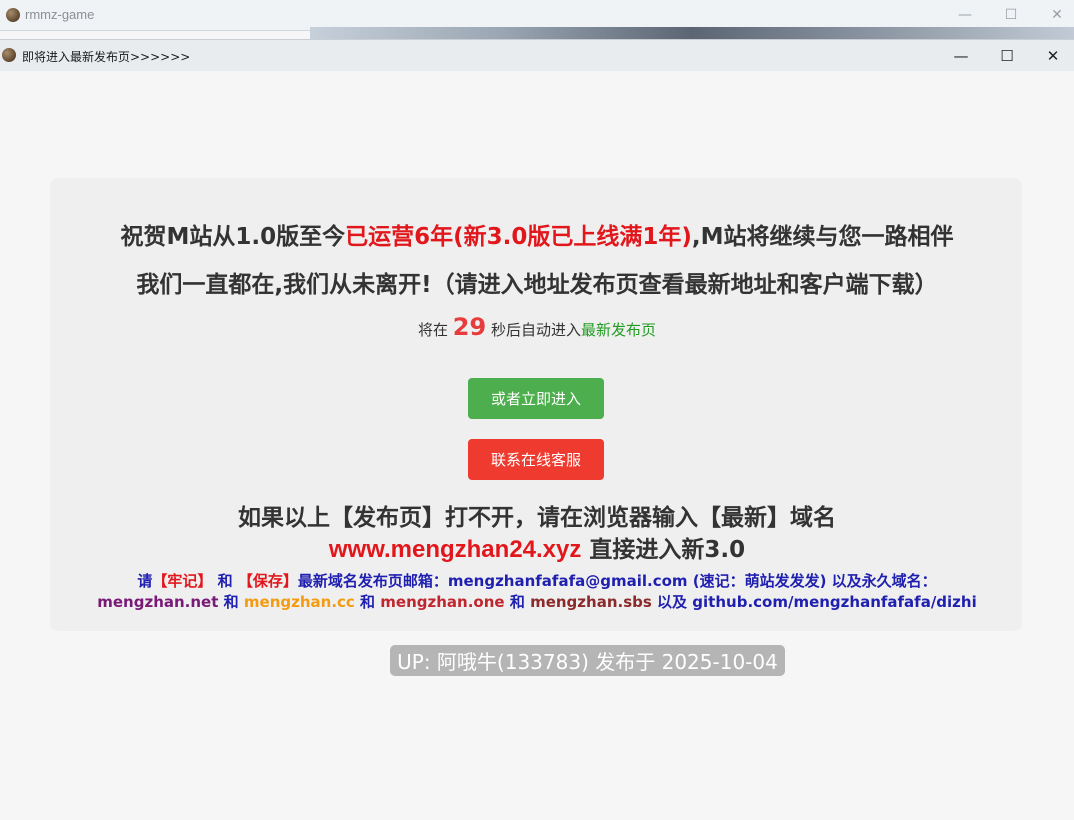 The width and height of the screenshot is (1074, 820). What do you see at coordinates (182, 581) in the screenshot?
I see `email-text-remember: 【牢记】` at bounding box center [182, 581].